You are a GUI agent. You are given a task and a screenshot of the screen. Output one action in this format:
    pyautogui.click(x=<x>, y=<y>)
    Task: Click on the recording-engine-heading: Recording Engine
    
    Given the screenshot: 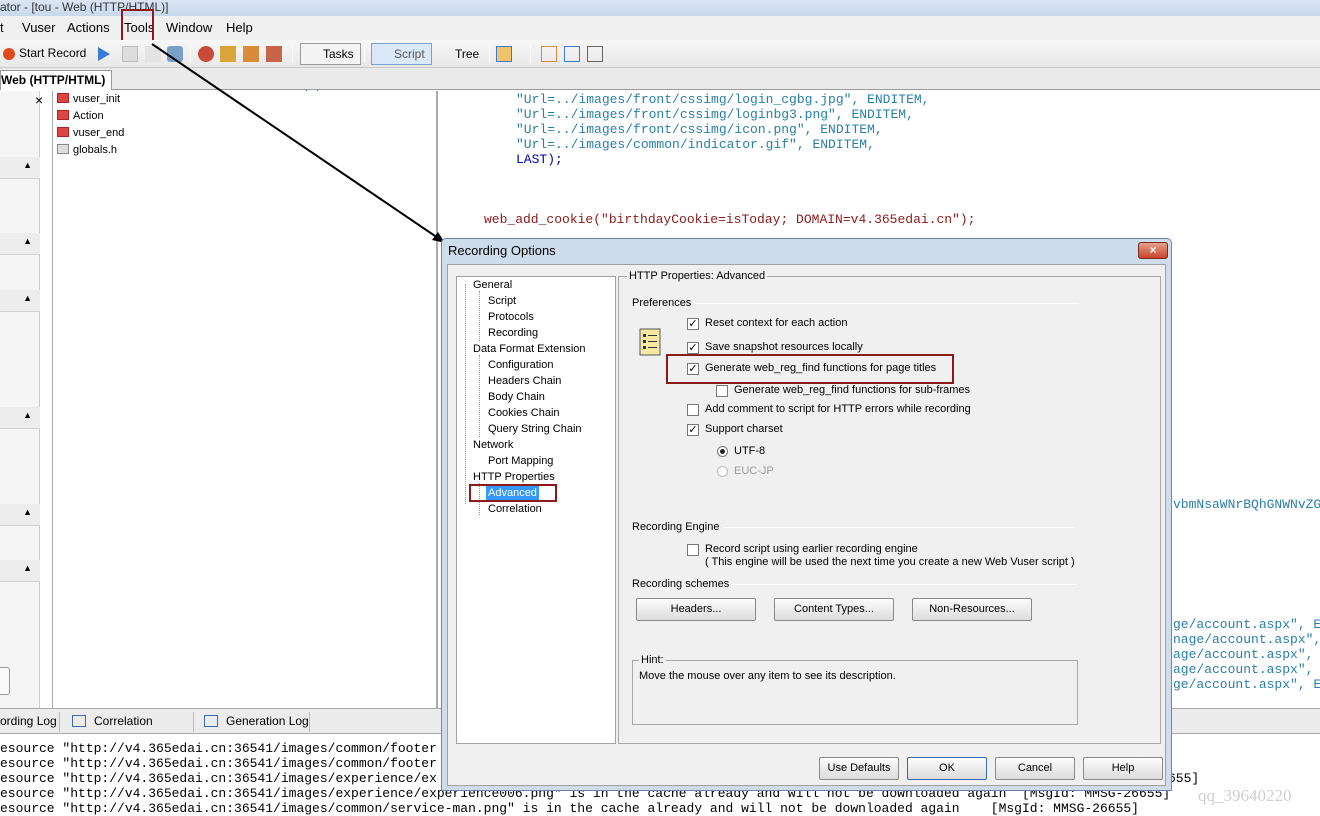 What is the action you would take?
    pyautogui.click(x=676, y=527)
    